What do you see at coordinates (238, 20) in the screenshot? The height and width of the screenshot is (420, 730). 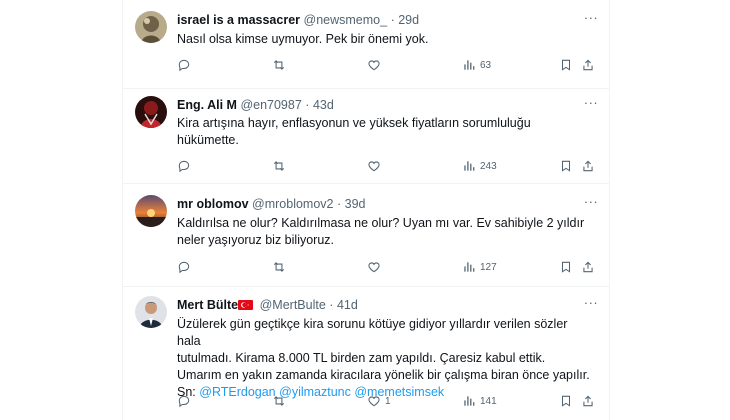 I see `author-name: israel is a massacrer` at bounding box center [238, 20].